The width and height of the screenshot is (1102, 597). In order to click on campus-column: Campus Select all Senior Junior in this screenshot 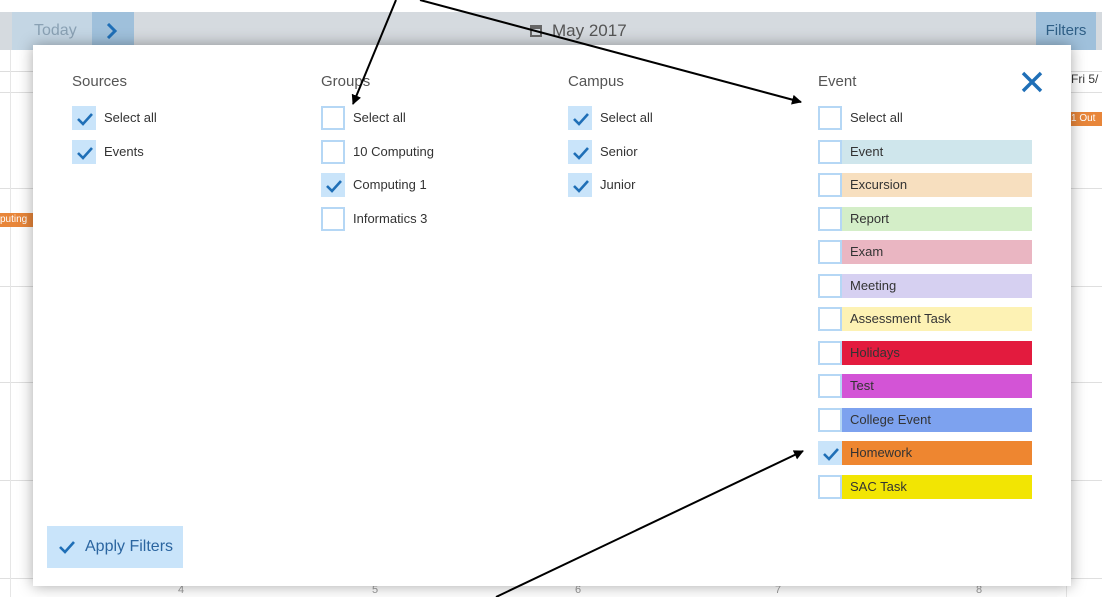, I will do `click(675, 138)`.